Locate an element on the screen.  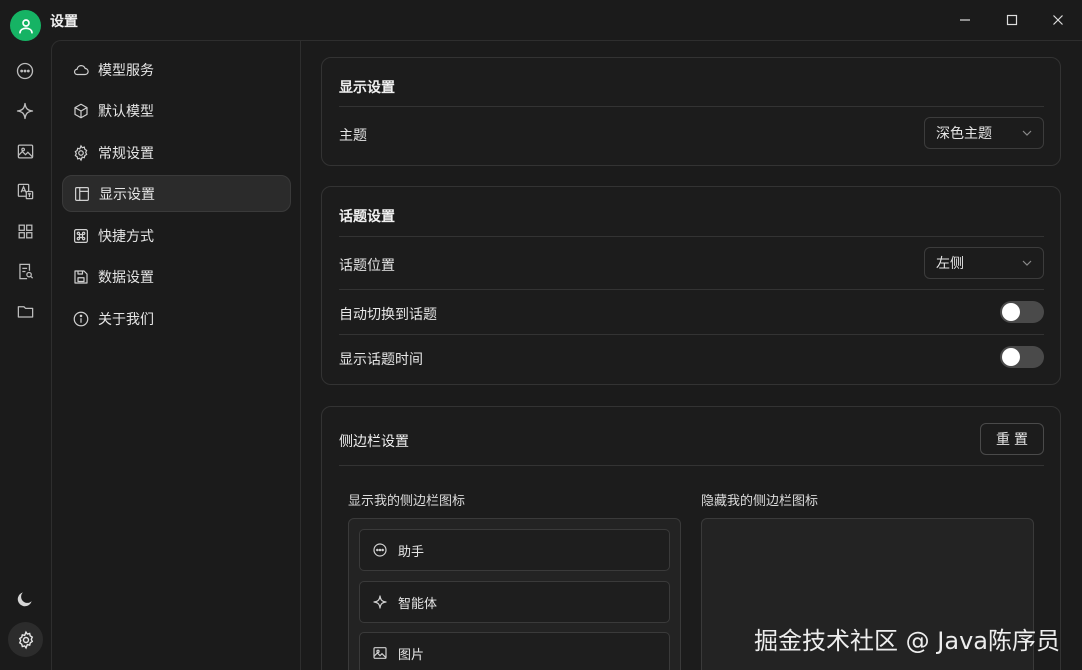
maximize-button is located at coordinates (1012, 20).